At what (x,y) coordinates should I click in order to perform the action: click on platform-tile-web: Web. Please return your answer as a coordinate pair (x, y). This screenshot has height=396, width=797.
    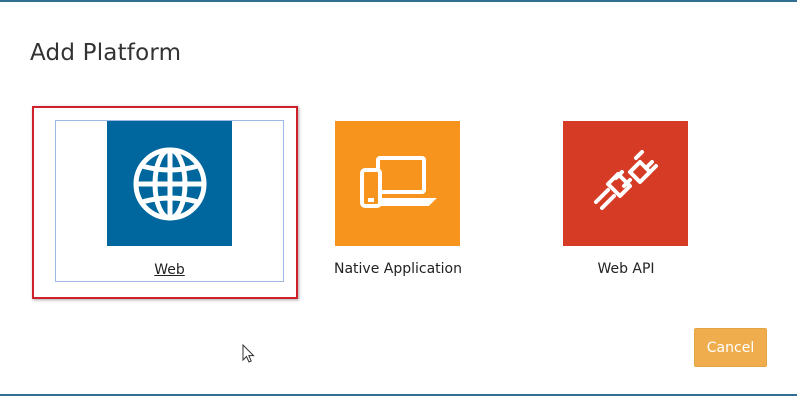
    Looking at the image, I should click on (169, 201).